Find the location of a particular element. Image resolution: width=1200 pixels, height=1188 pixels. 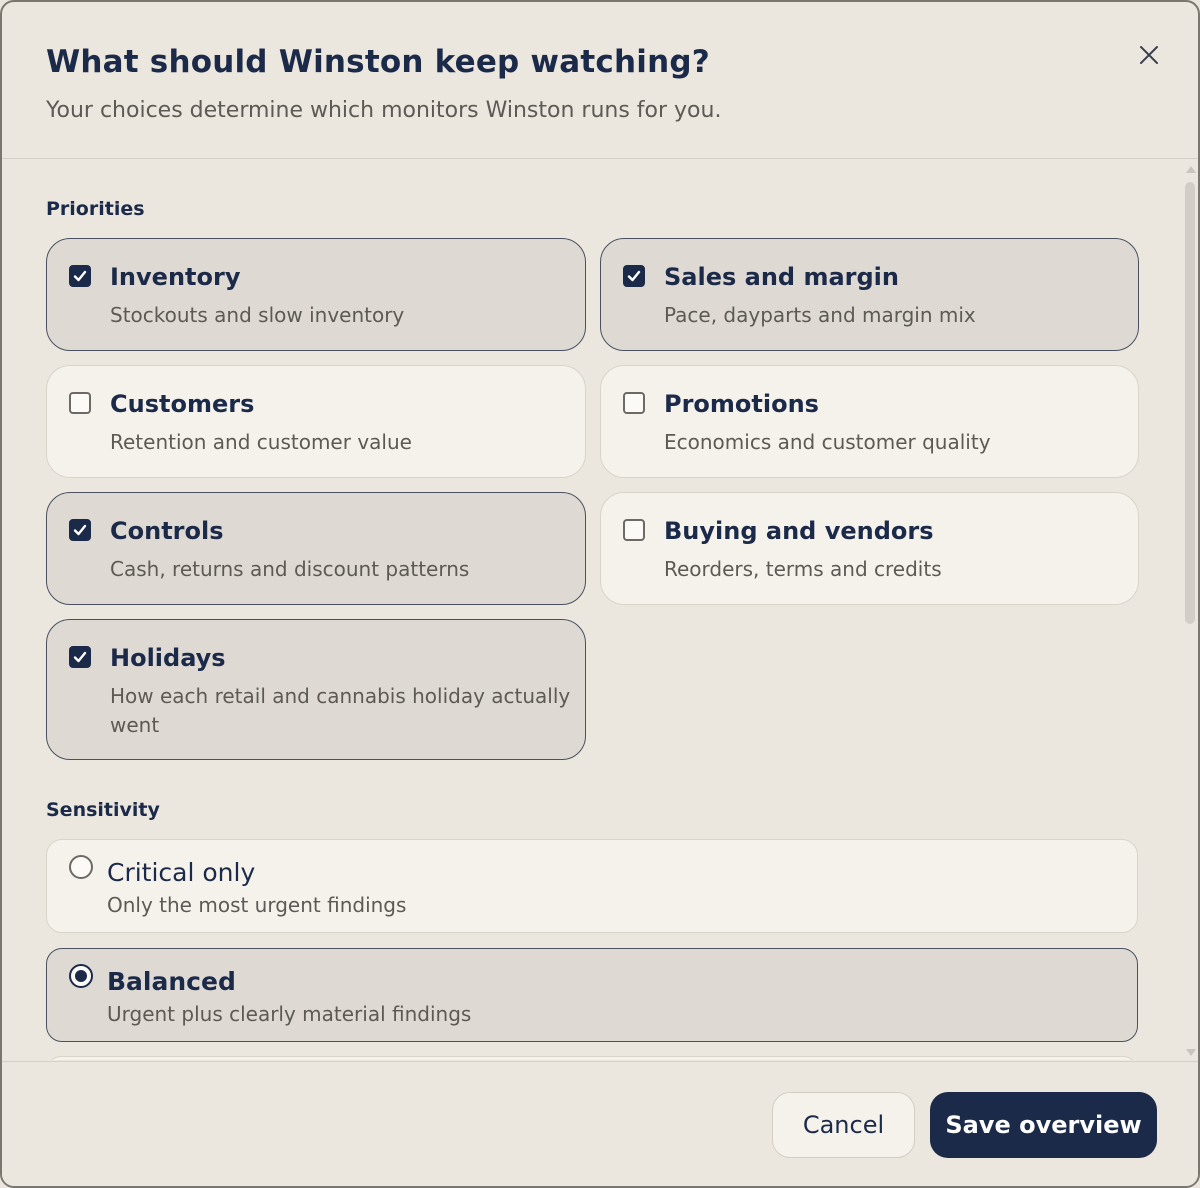

priority-description: Reorders, terms and credits is located at coordinates (803, 569).